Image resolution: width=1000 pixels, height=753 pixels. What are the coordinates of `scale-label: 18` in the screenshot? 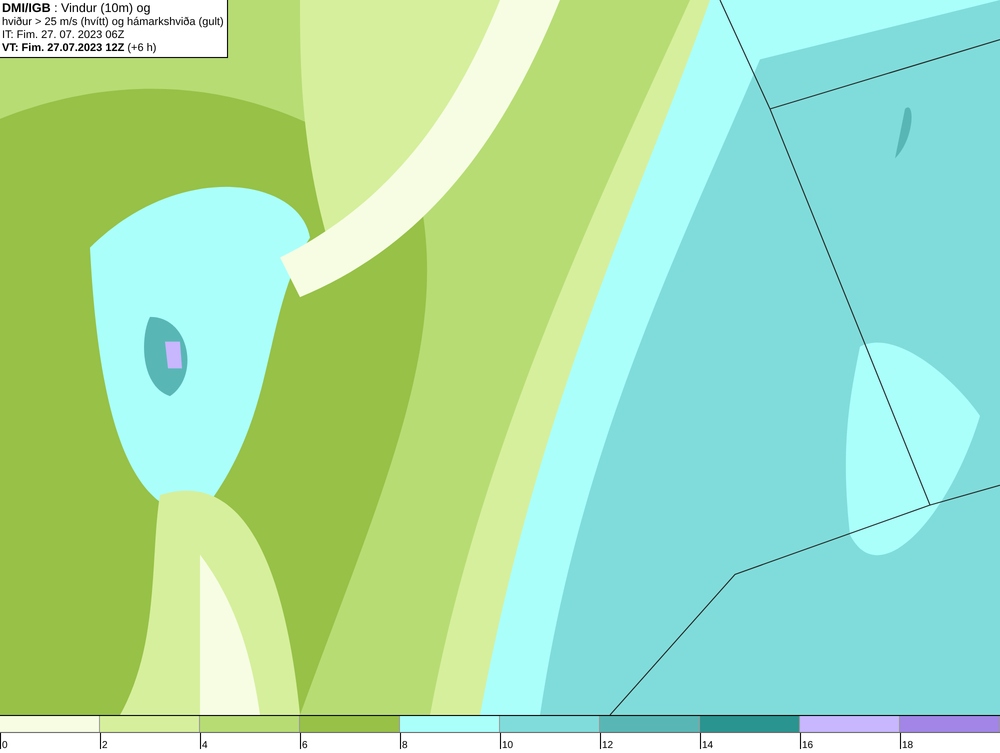 It's located at (907, 744).